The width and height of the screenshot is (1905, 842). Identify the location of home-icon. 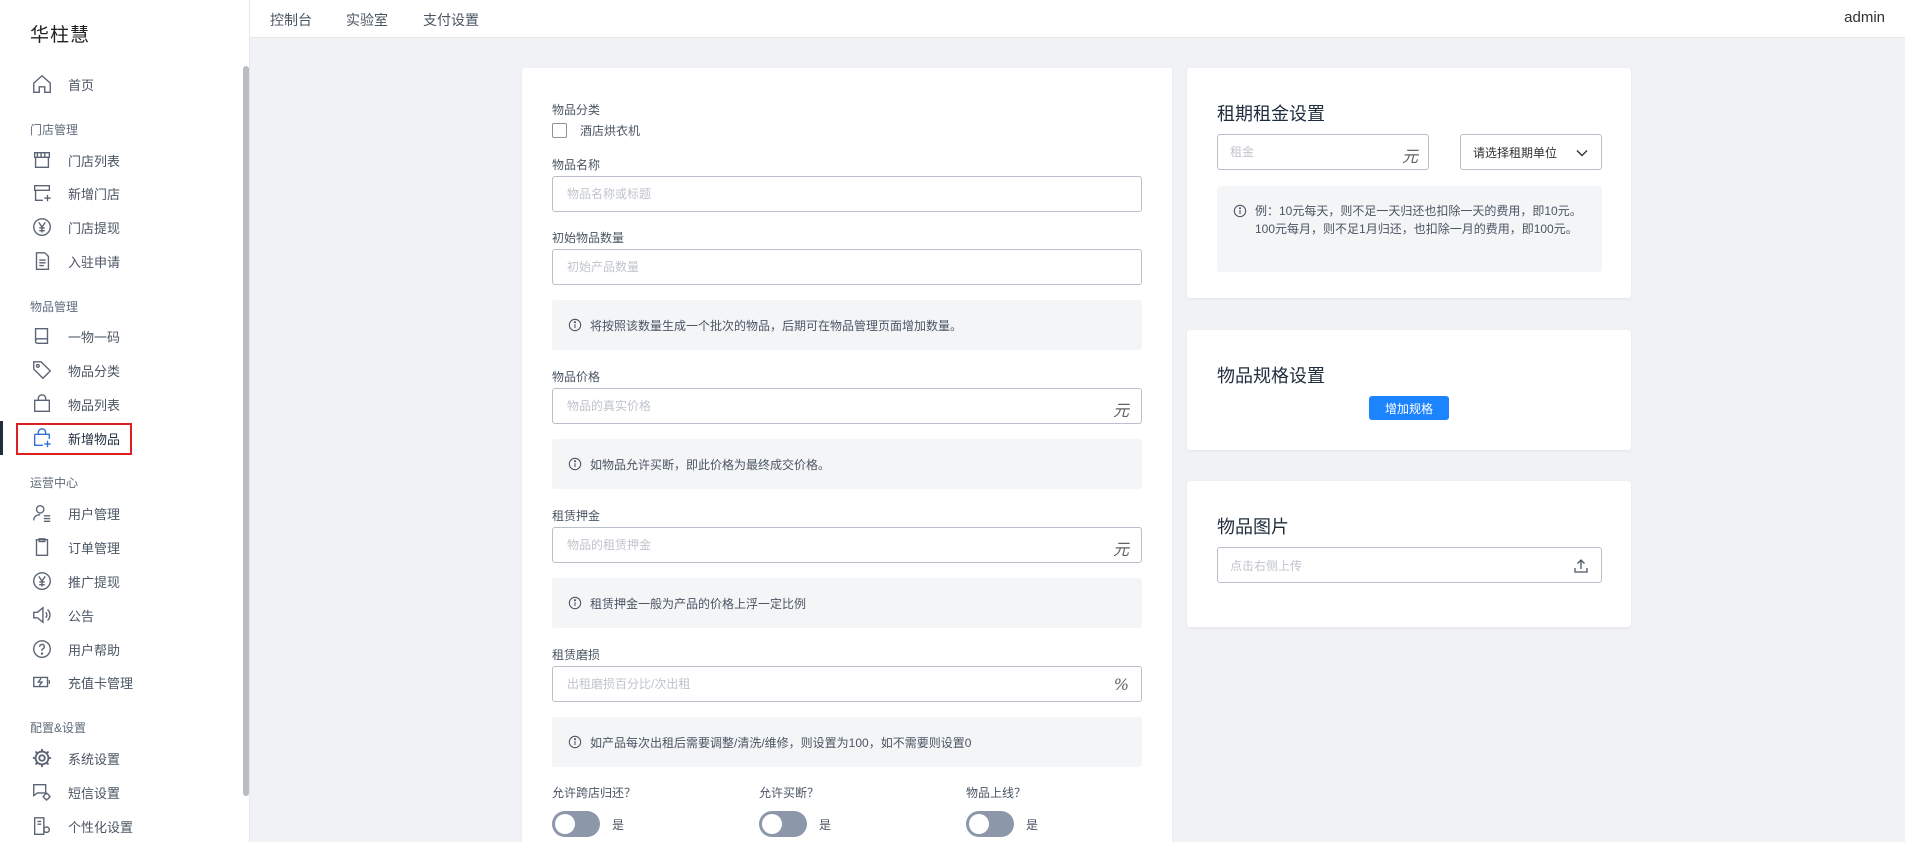
(42, 84).